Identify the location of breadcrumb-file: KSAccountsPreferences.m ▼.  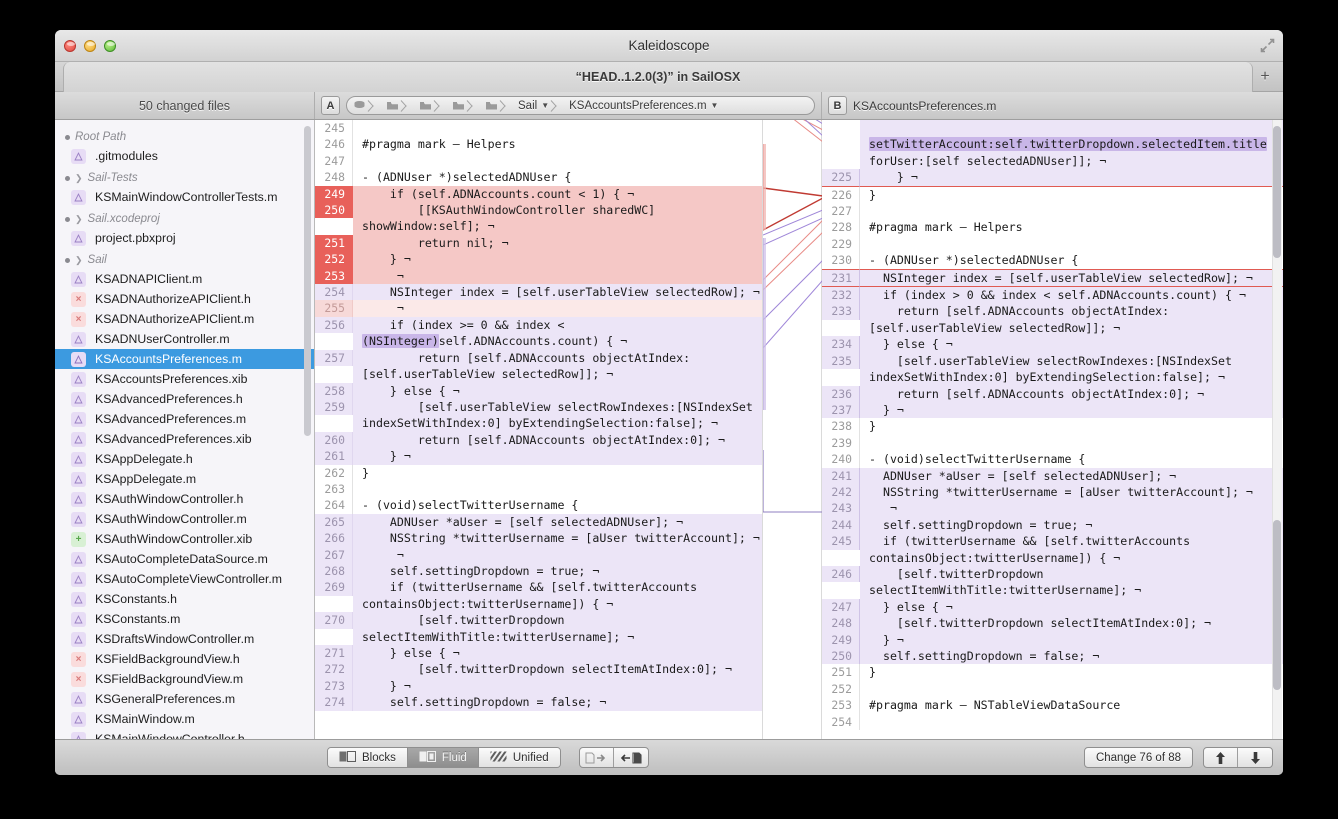
(642, 105).